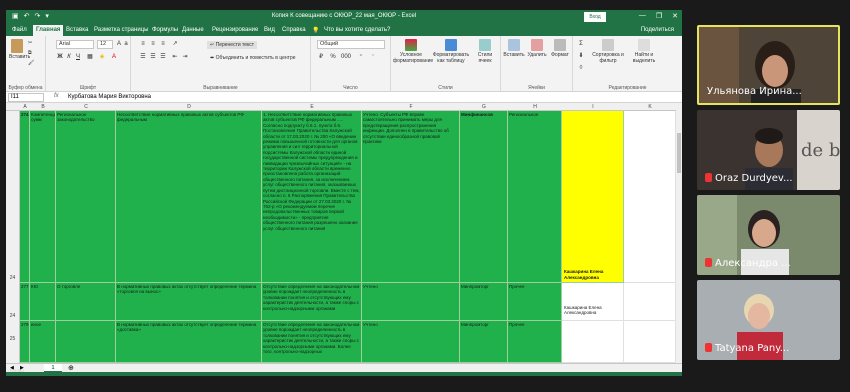  What do you see at coordinates (535, 107) in the screenshot?
I see `col-header-h: H` at bounding box center [535, 107].